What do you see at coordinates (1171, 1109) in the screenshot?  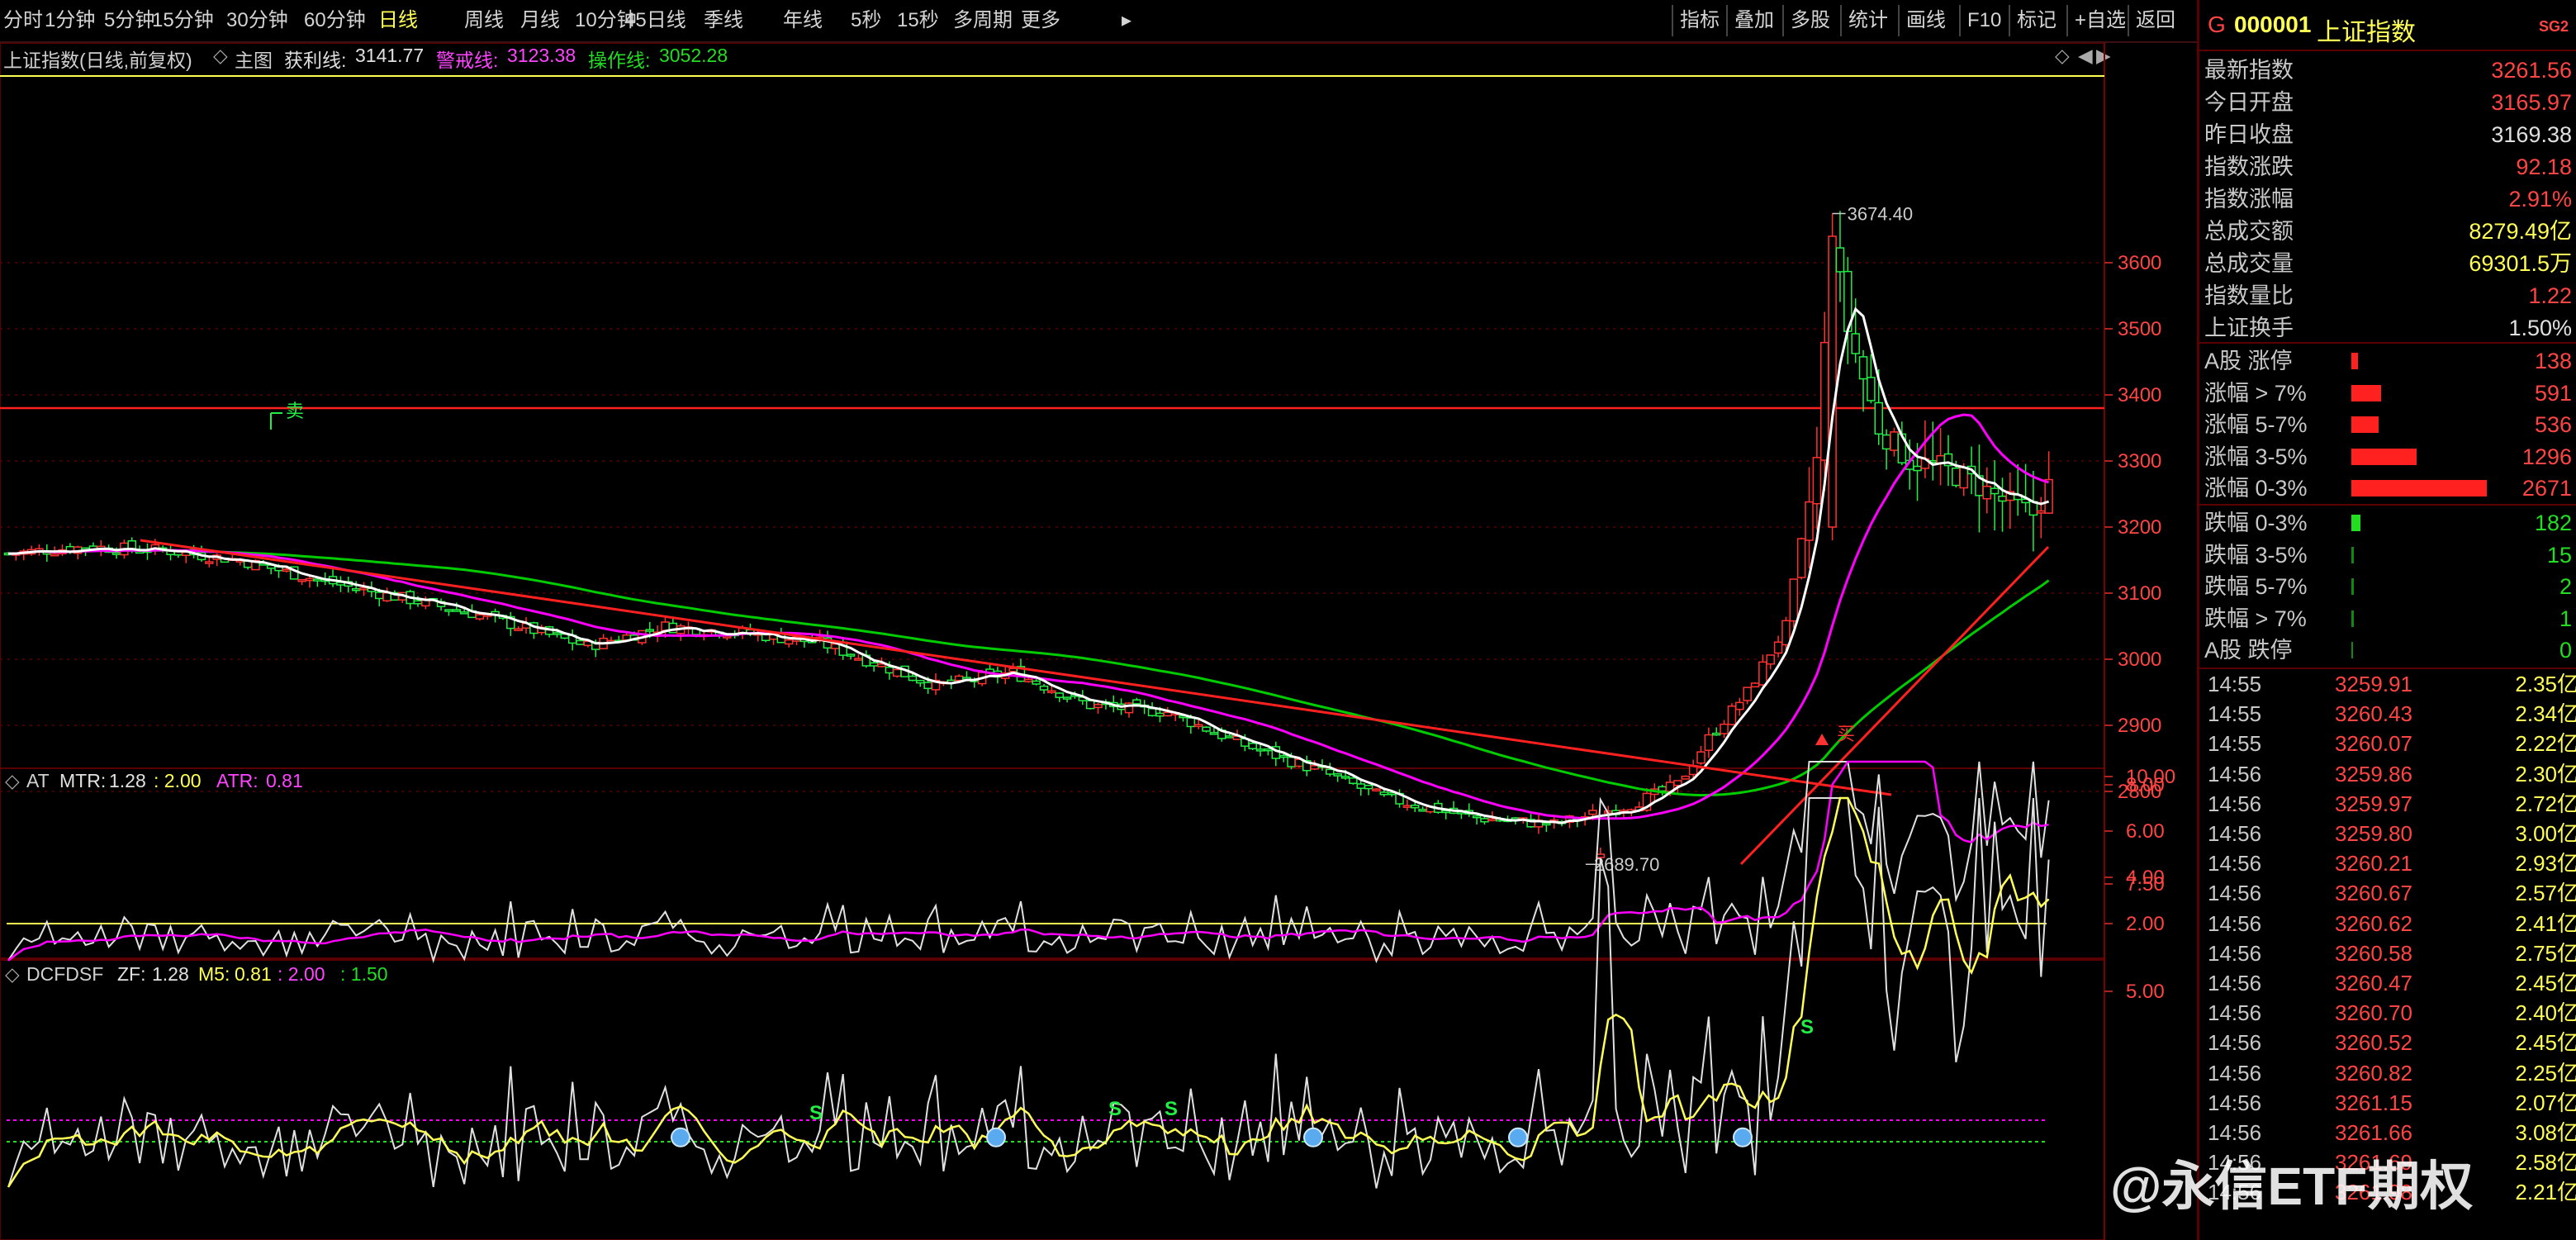 I see `s-signal-marker: S` at bounding box center [1171, 1109].